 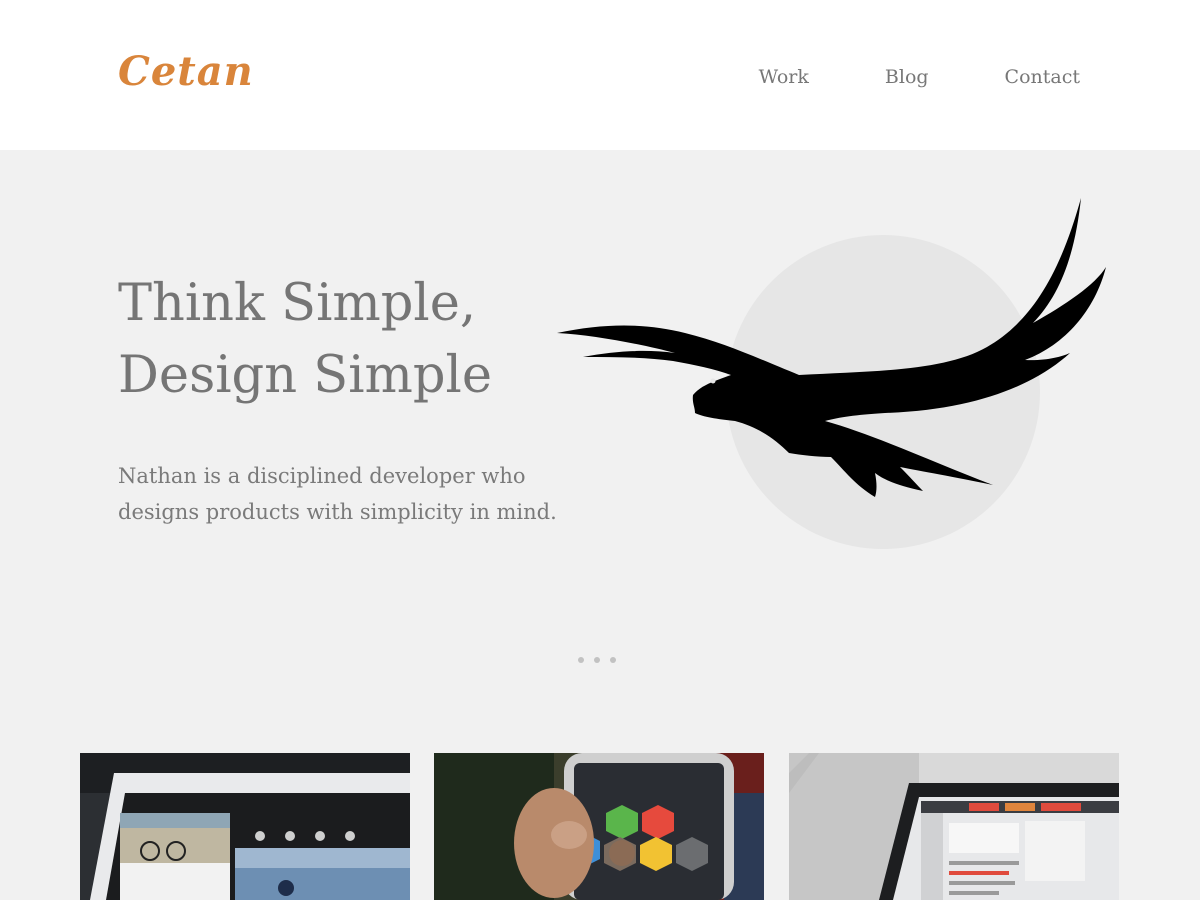 I want to click on pagination-dots, so click(x=602, y=660).